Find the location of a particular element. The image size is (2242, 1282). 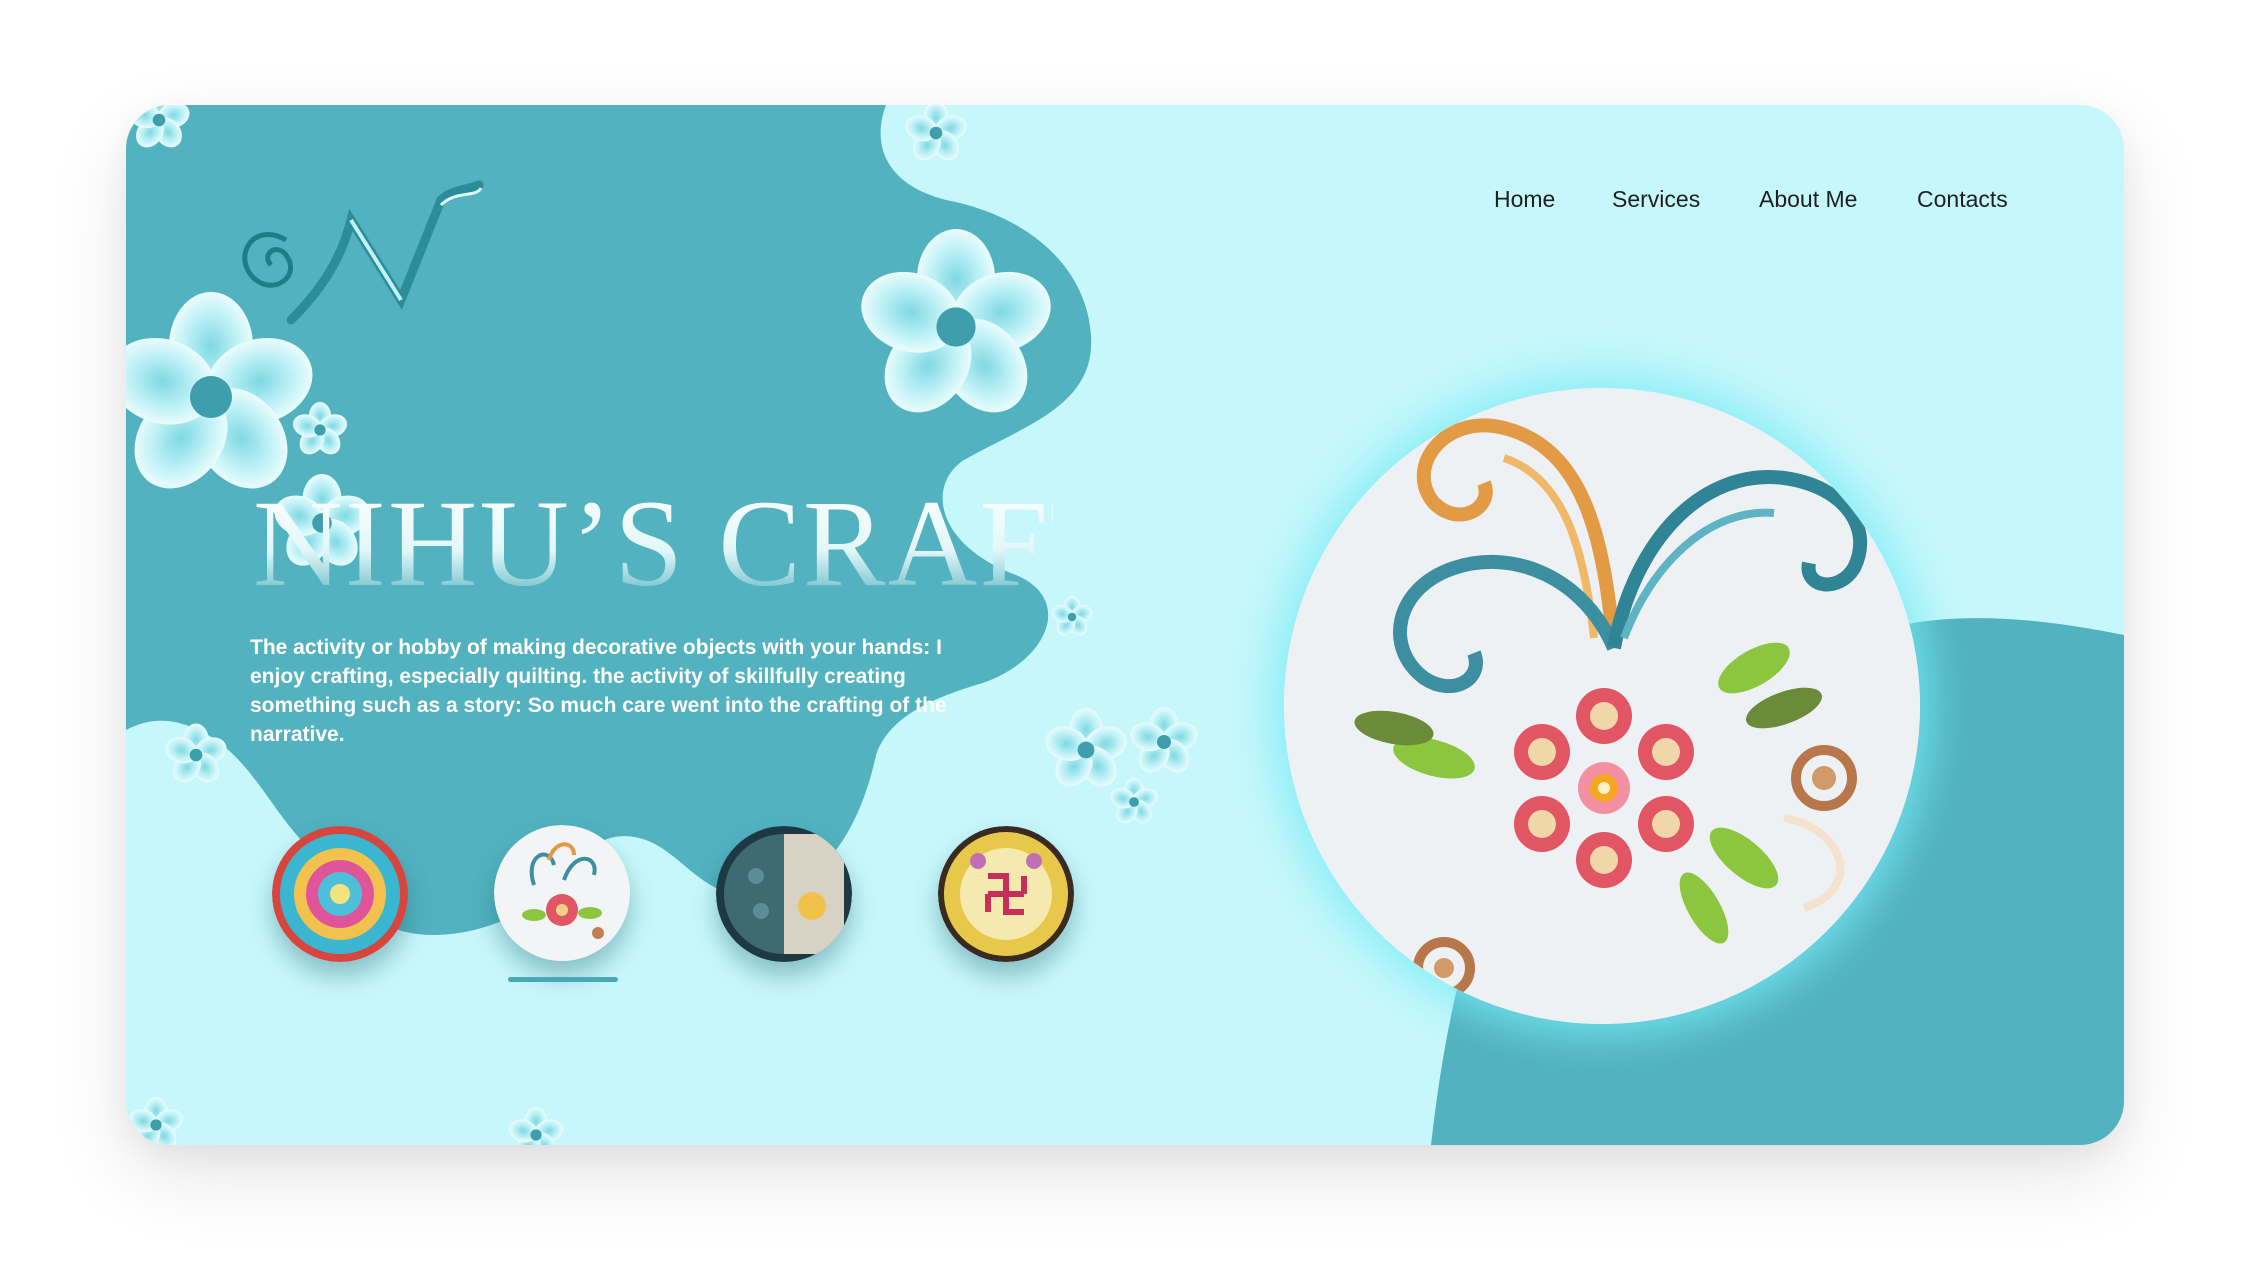

nav-about-me-link: About Me is located at coordinates (1808, 199).